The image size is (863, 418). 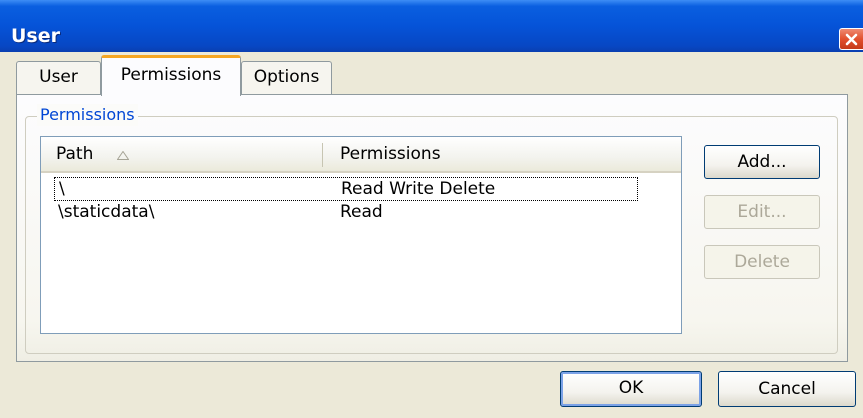 I want to click on list-row: \ Read Write Delete, so click(x=346, y=189).